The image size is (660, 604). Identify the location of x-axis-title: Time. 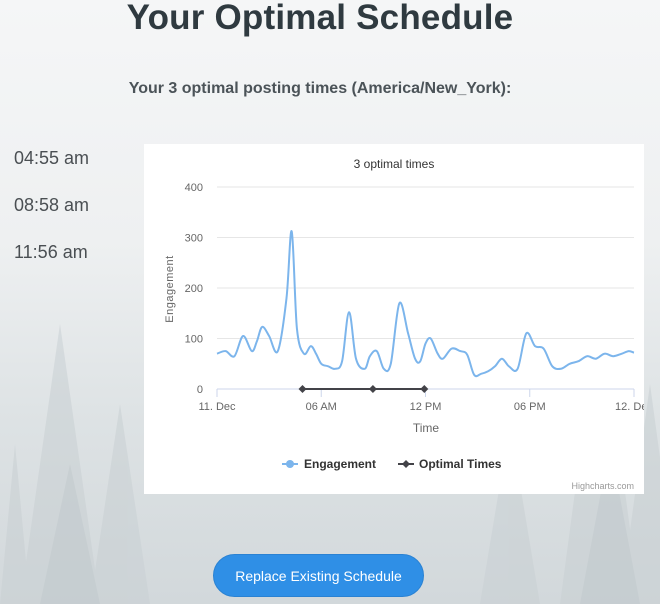
(426, 428).